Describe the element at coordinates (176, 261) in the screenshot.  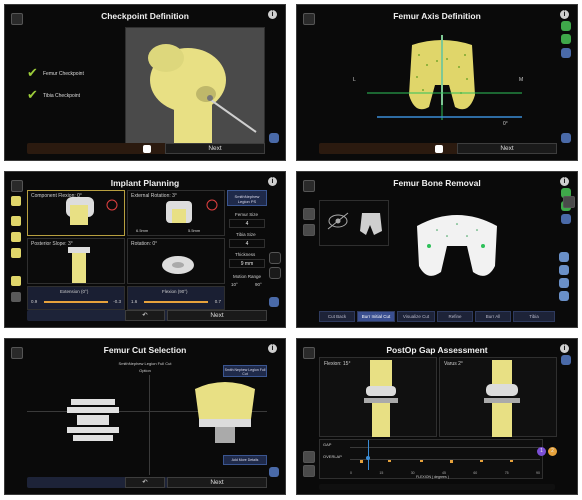
I see `rotation-view: Rotation: 0°` at that location.